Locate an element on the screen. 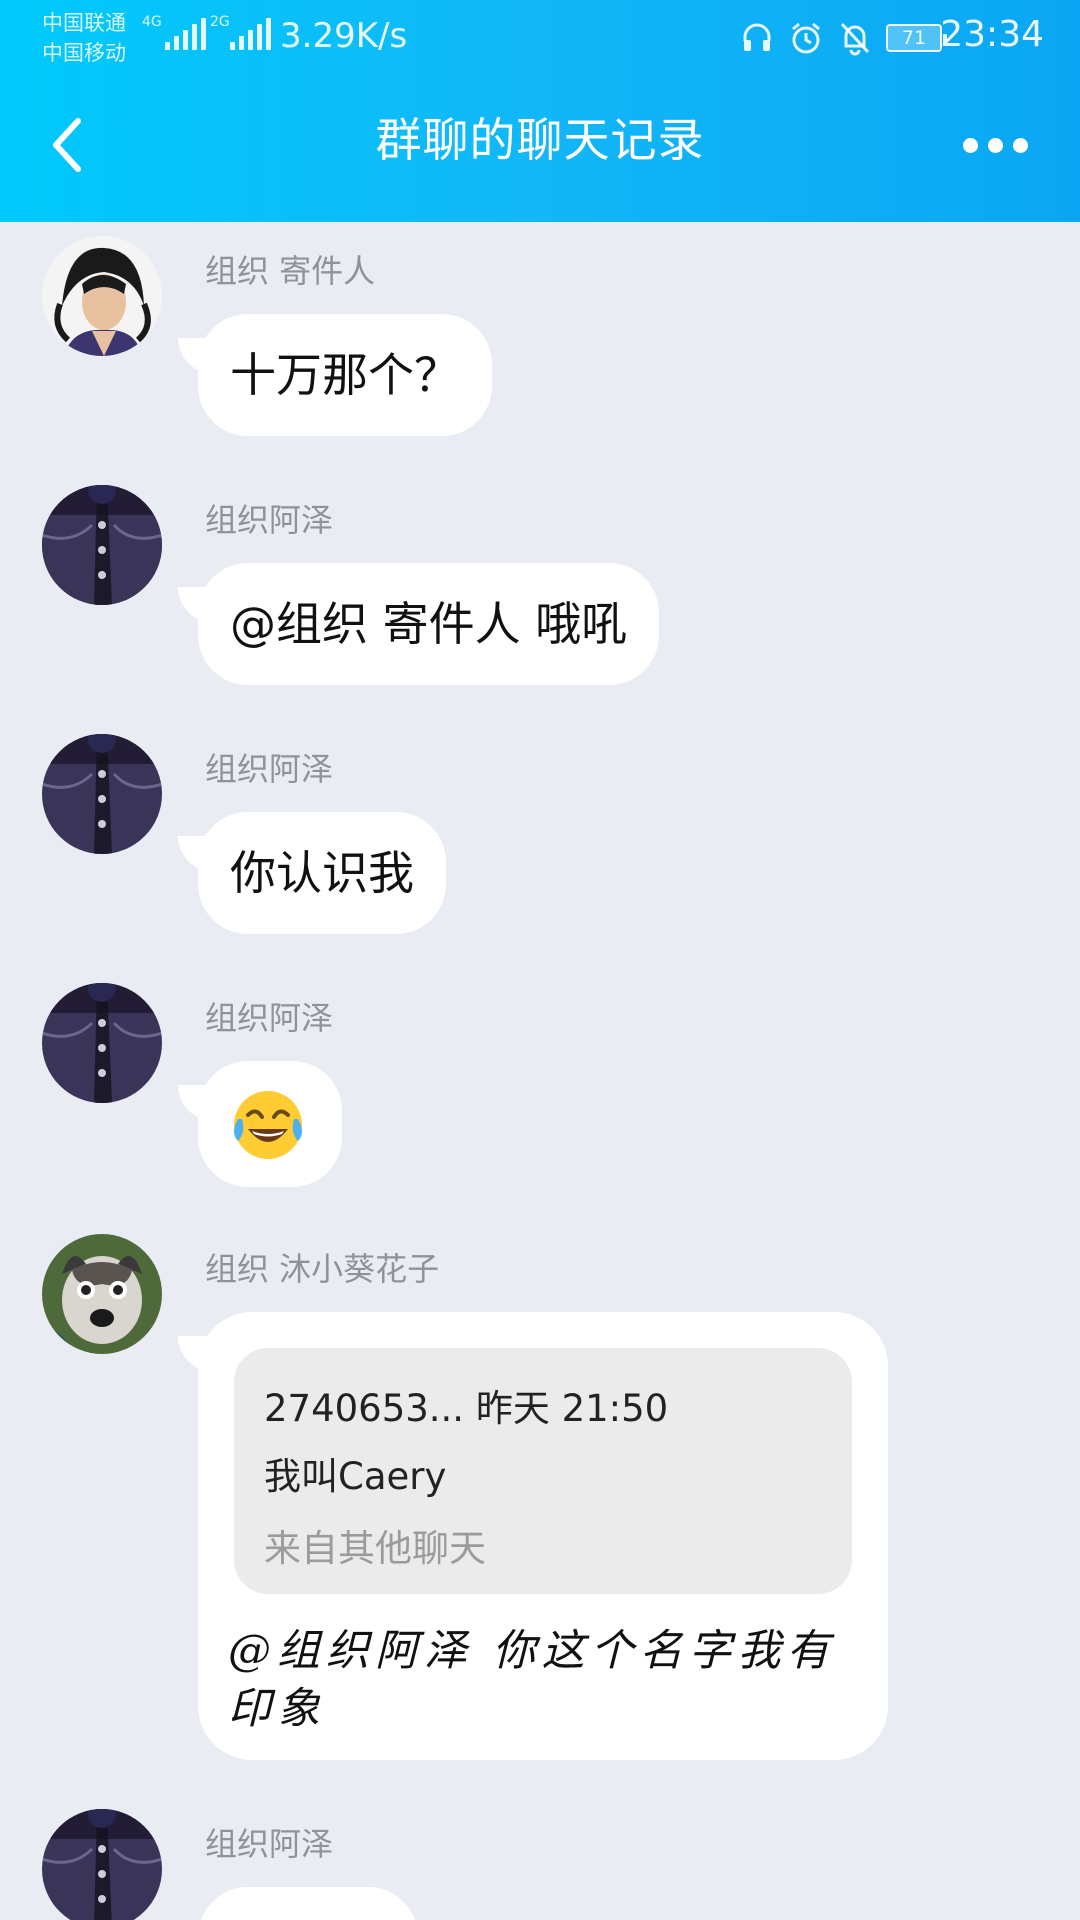 This screenshot has height=1920, width=1080. message-bubble: 你认识我 is located at coordinates (322, 873).